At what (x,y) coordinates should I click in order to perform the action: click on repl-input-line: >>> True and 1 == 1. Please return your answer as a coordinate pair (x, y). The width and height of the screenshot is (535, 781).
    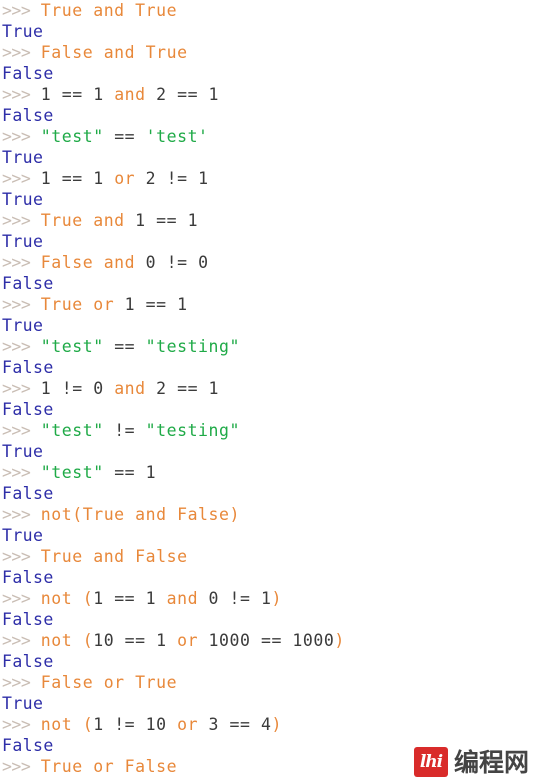
    Looking at the image, I should click on (267, 220).